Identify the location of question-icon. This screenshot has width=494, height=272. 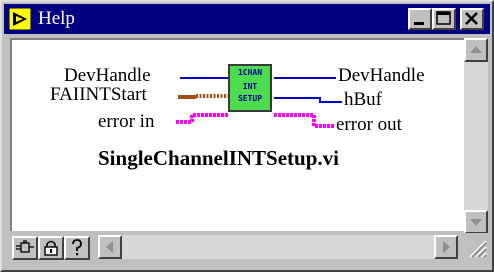
(77, 247).